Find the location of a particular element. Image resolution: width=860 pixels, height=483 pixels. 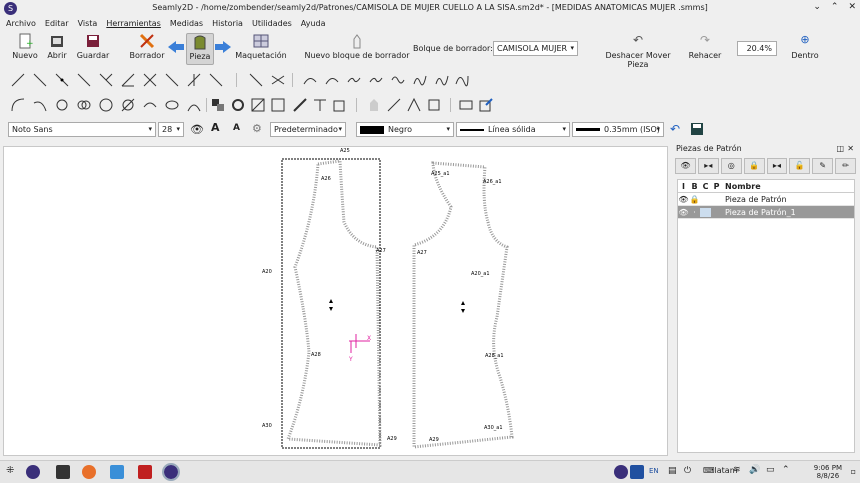

table-row: 👁 🔒 Pieza de Patrón is located at coordinates (766, 199).